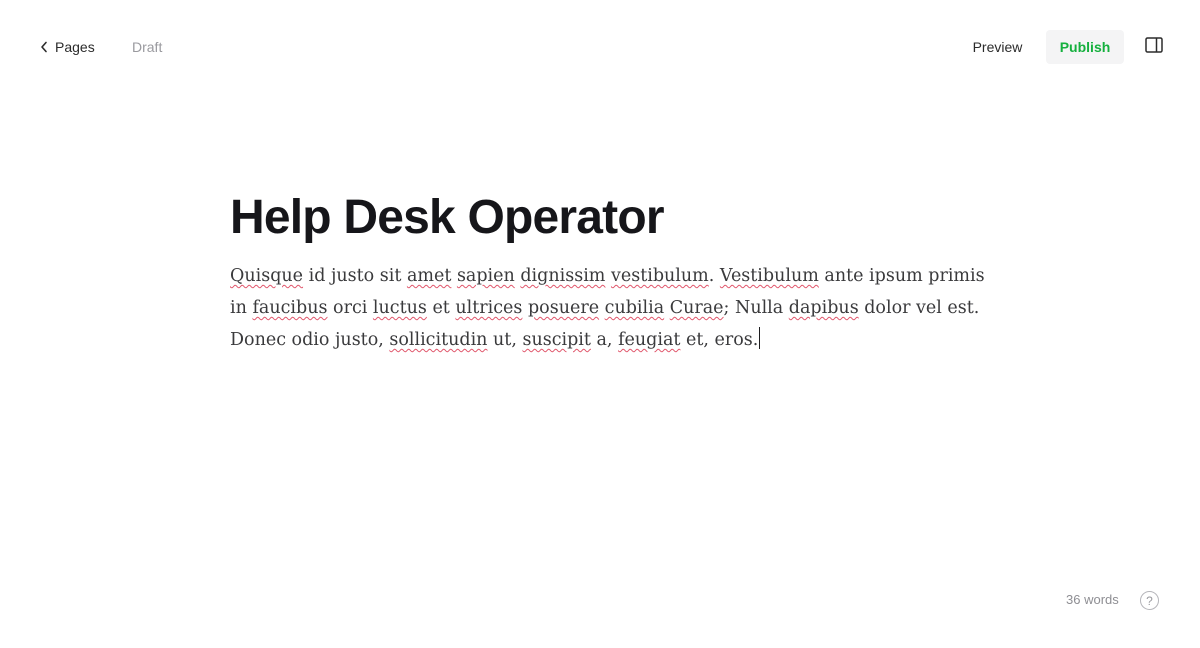  What do you see at coordinates (604, 340) in the screenshot?
I see `body-text-run: a,` at bounding box center [604, 340].